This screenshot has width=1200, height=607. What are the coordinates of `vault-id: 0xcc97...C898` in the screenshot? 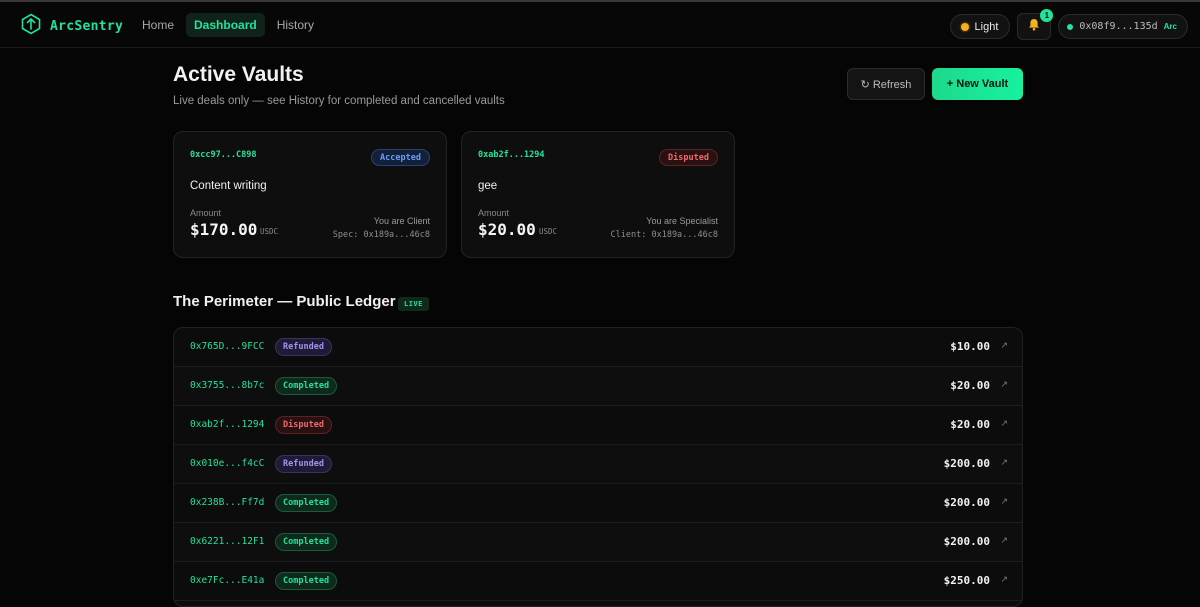 It's located at (223, 155).